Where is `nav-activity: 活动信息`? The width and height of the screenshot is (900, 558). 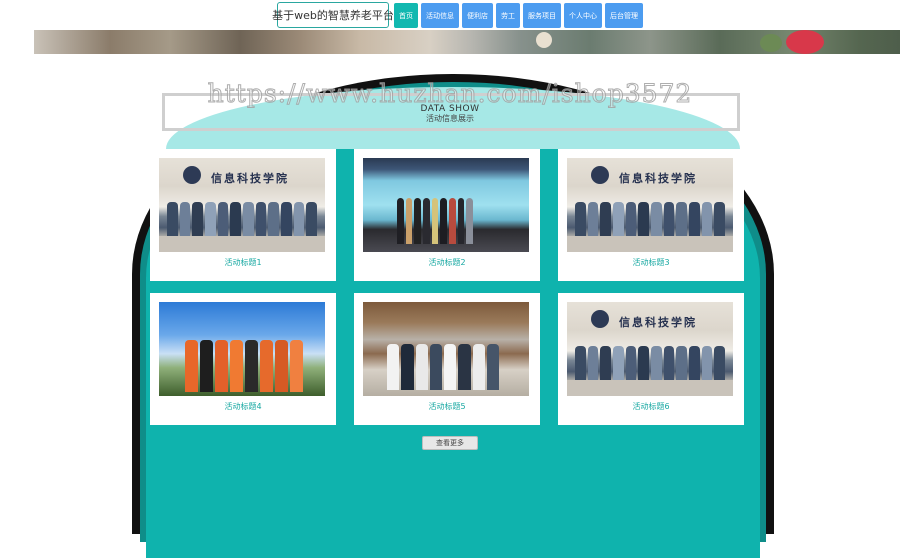
nav-activity: 活动信息 is located at coordinates (440, 15).